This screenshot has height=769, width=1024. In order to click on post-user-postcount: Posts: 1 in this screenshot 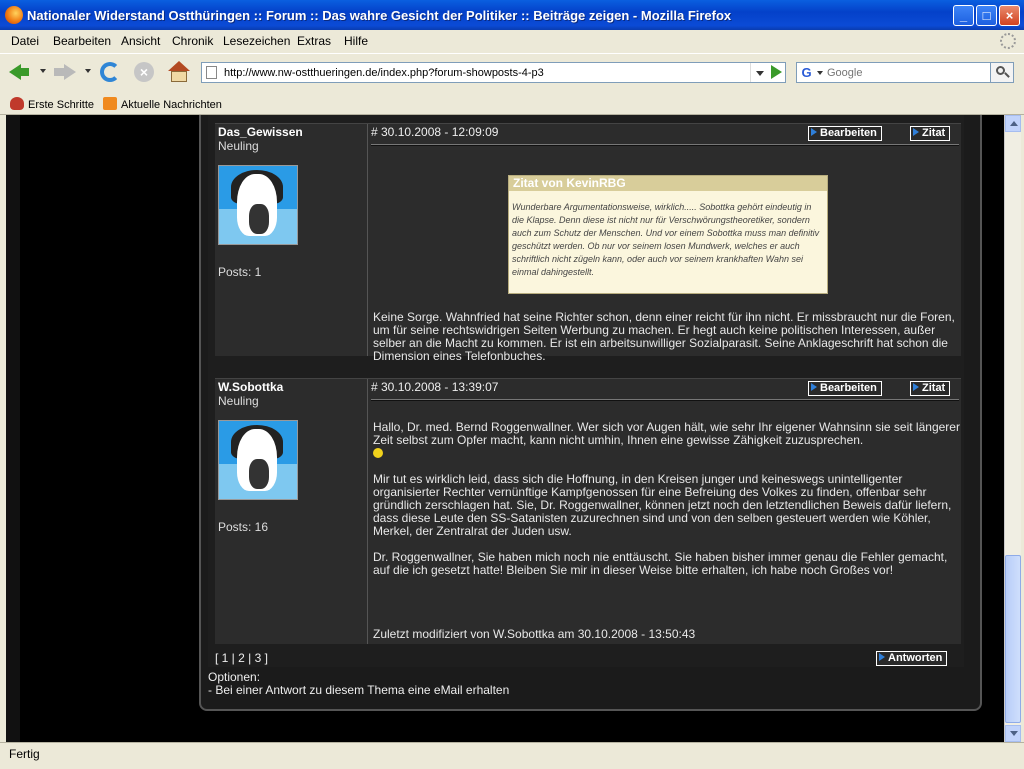, I will do `click(240, 272)`.